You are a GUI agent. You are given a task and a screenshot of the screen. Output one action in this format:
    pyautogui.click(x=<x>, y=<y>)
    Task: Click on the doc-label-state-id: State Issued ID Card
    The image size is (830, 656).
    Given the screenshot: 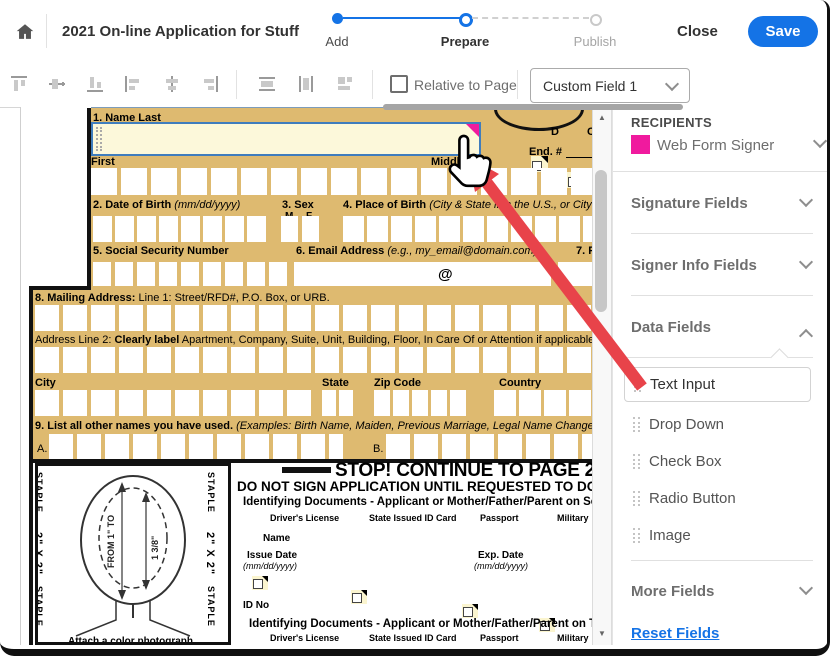 What is the action you would take?
    pyautogui.click(x=413, y=638)
    